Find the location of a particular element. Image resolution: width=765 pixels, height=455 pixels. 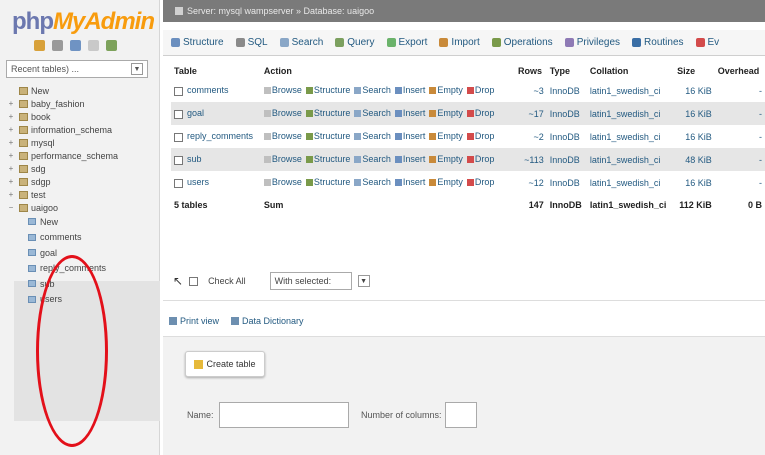

tab-query: Query is located at coordinates (355, 42).